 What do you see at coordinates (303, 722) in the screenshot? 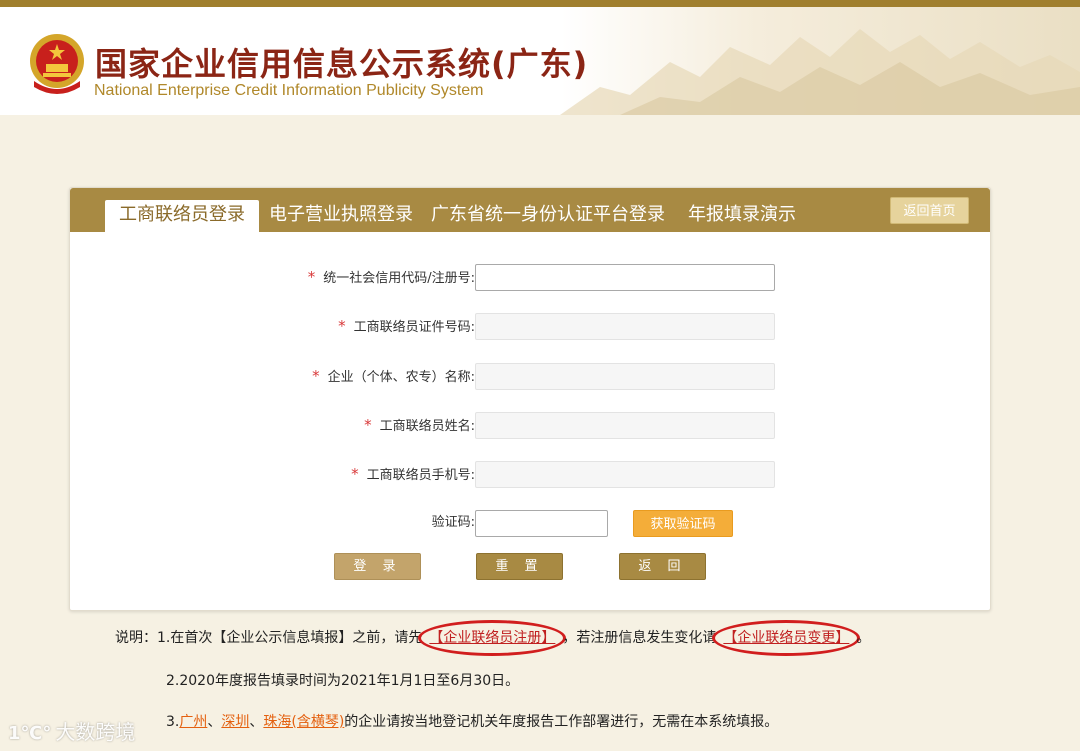
I see `zhuhai-link: 珠海(含横琴)` at bounding box center [303, 722].